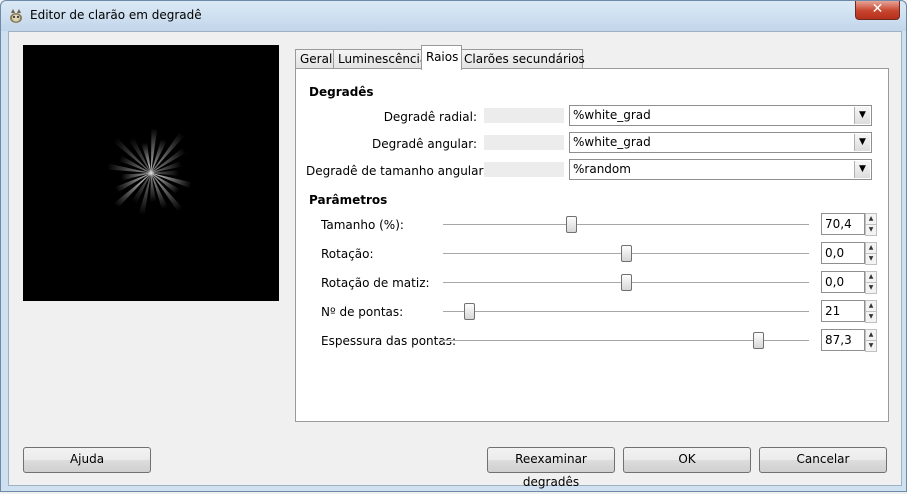 Image resolution: width=907 pixels, height=494 pixels. Describe the element at coordinates (626, 225) in the screenshot. I see `size-slider` at that location.